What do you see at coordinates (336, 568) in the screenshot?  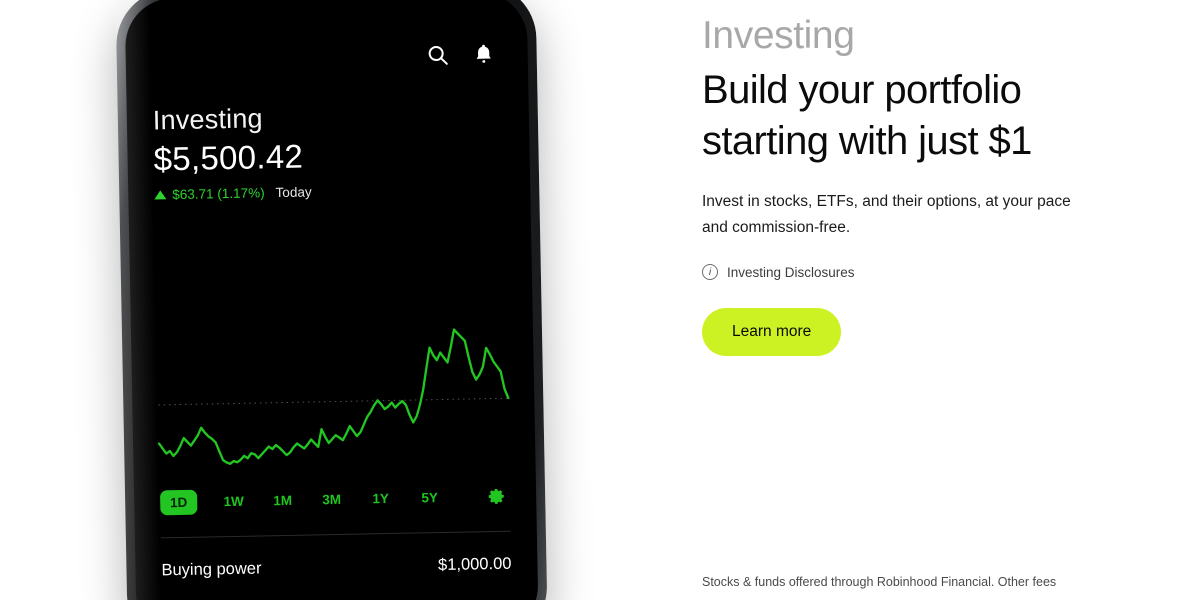 I see `buying-power-row: Buying power $1,000.00` at bounding box center [336, 568].